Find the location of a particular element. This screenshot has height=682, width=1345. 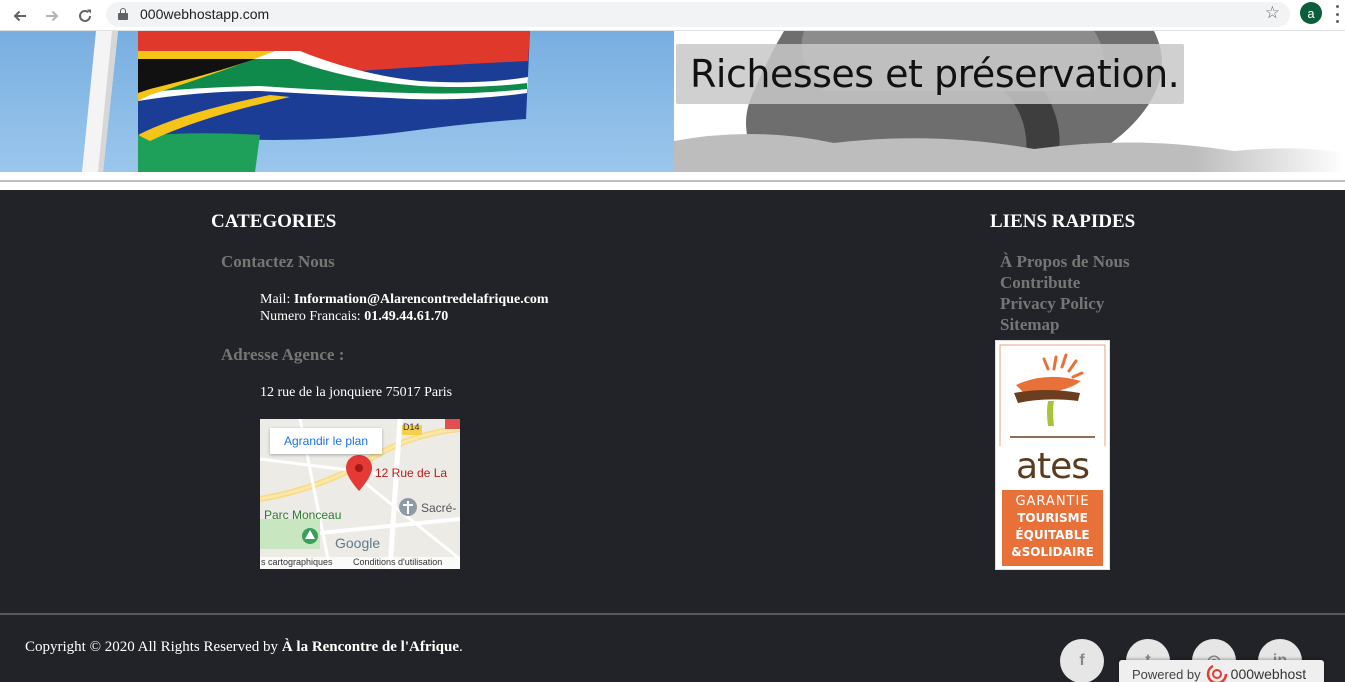

powered-by-brand: 000webhost is located at coordinates (1268, 674).